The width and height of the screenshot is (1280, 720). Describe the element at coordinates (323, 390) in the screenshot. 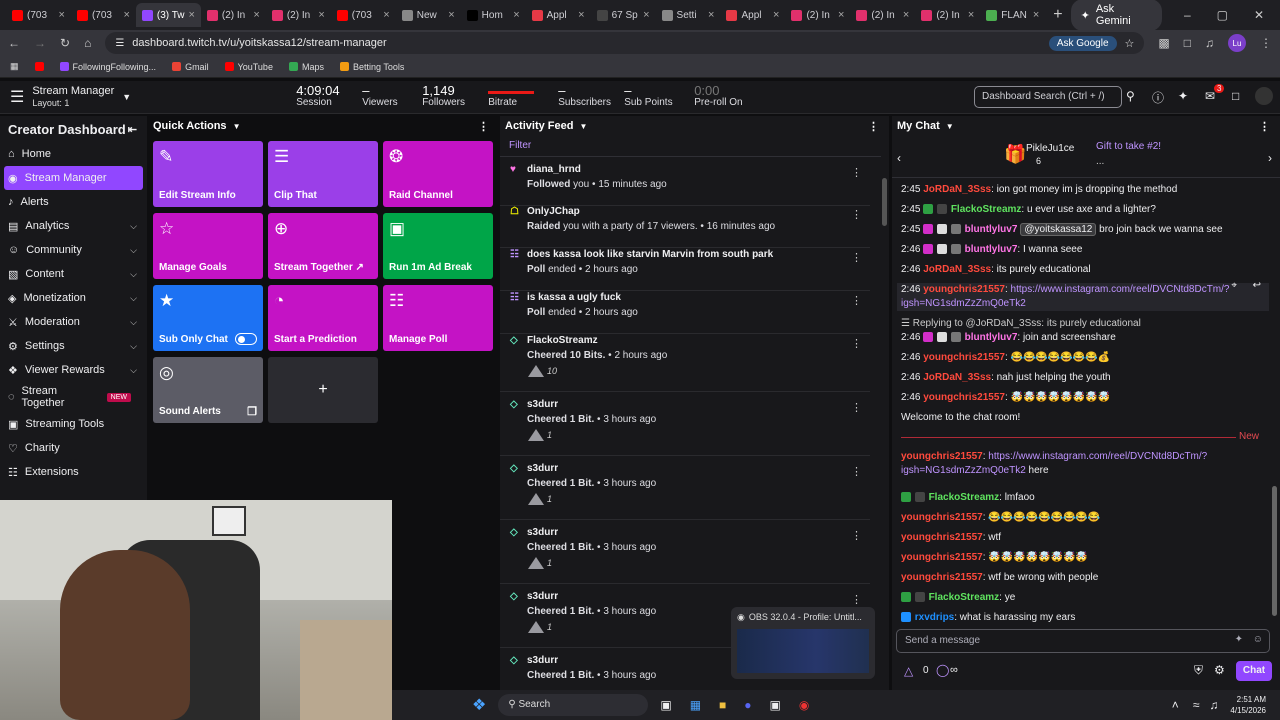

I see `add-action-button: +` at that location.